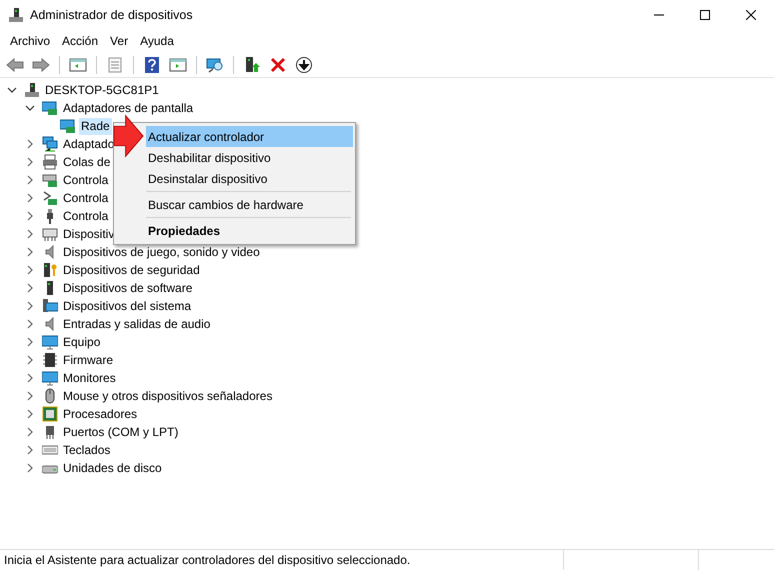 The height and width of the screenshot is (570, 774). What do you see at coordinates (127, 288) in the screenshot?
I see `tree-item: Dispositivos de software` at bounding box center [127, 288].